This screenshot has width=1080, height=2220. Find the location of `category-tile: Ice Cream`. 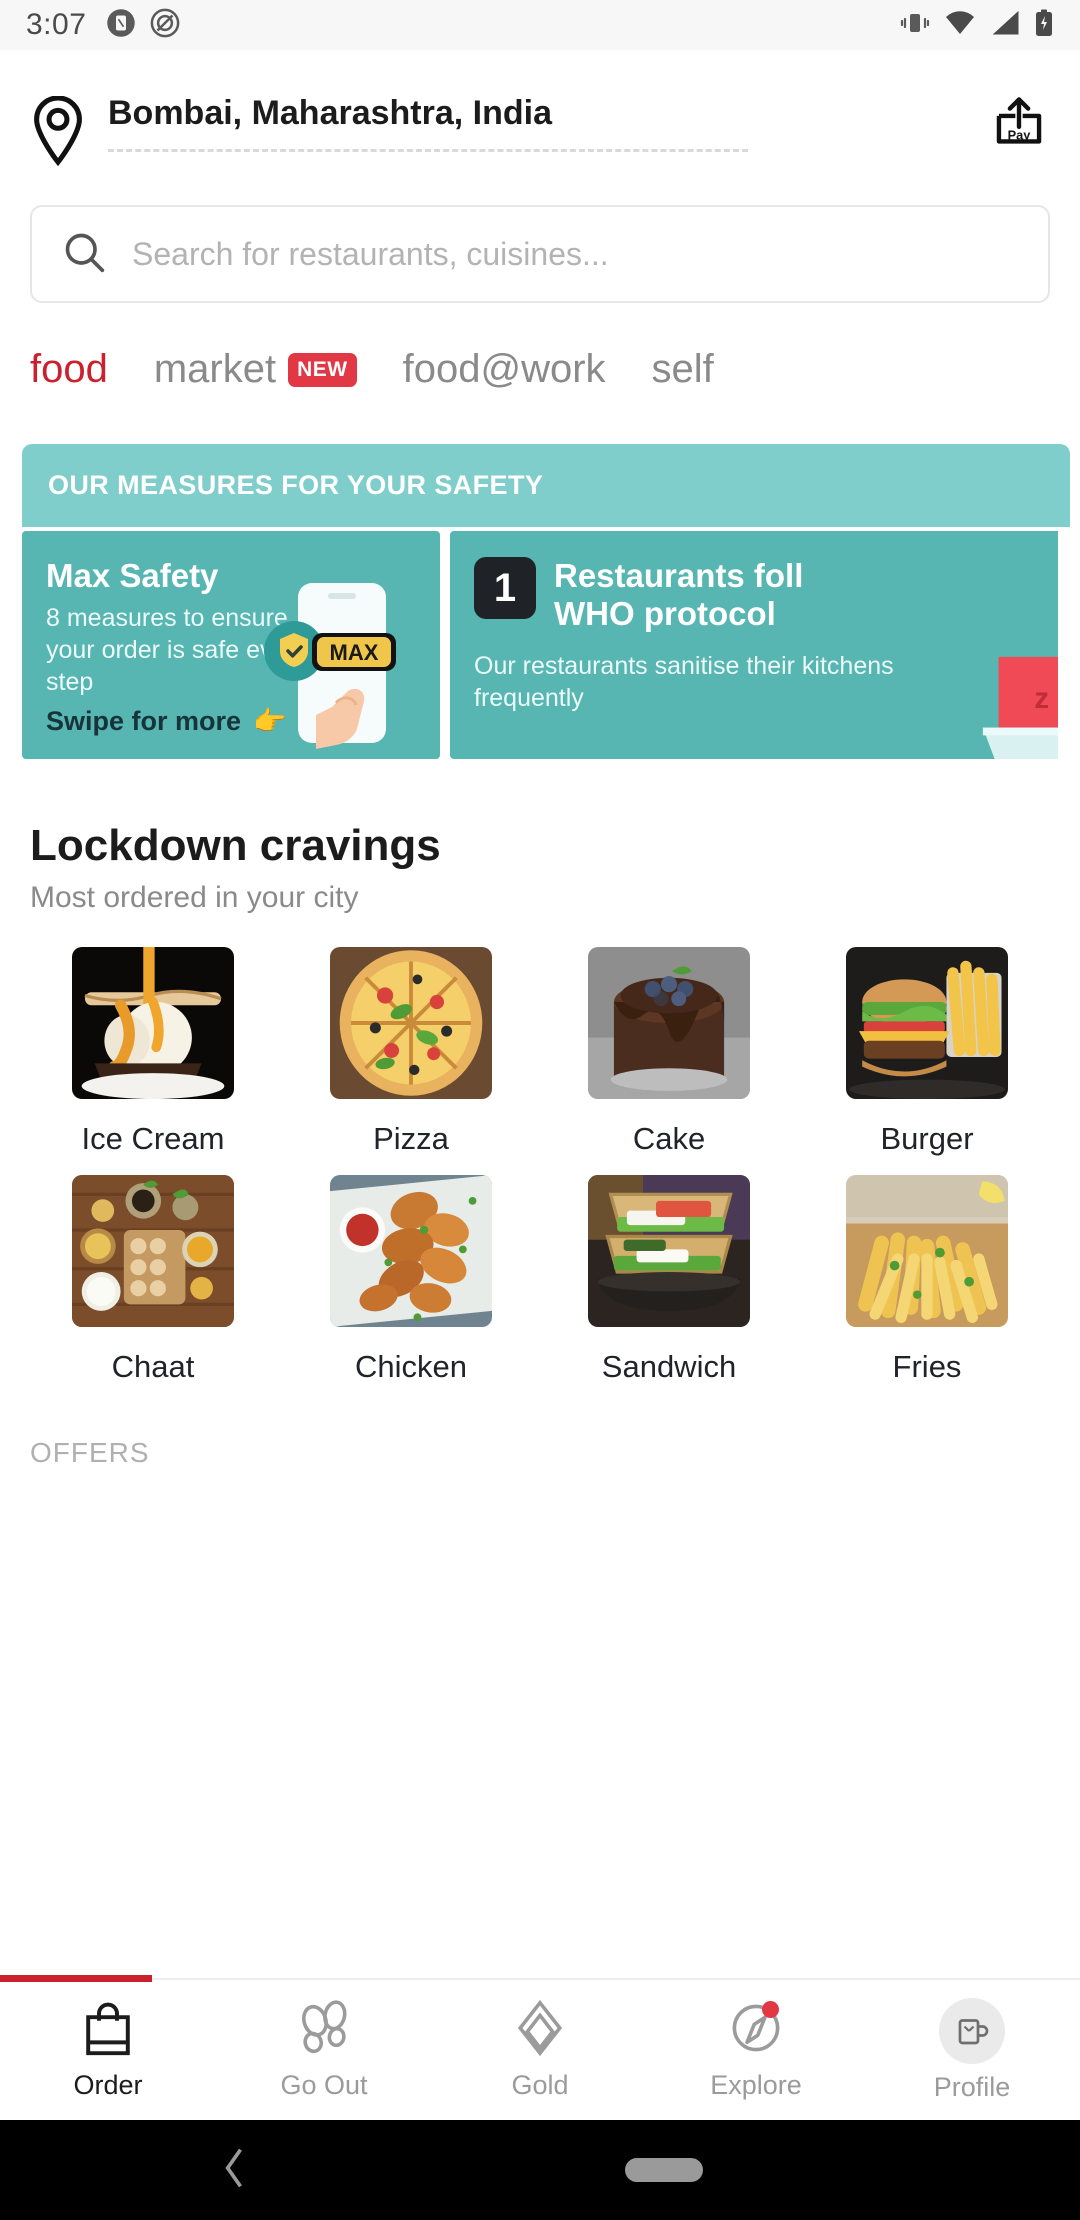

category-tile: Ice Cream is located at coordinates (153, 1052).